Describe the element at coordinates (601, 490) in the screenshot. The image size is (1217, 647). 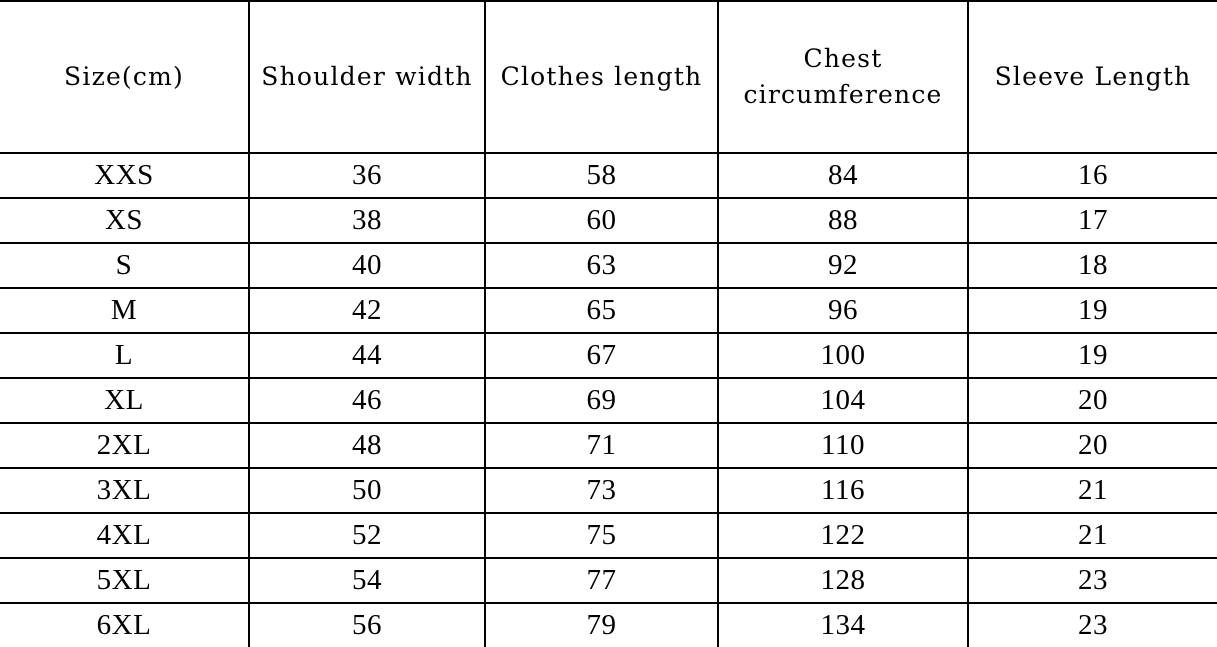
I see `cell-clothes-length: 73` at that location.